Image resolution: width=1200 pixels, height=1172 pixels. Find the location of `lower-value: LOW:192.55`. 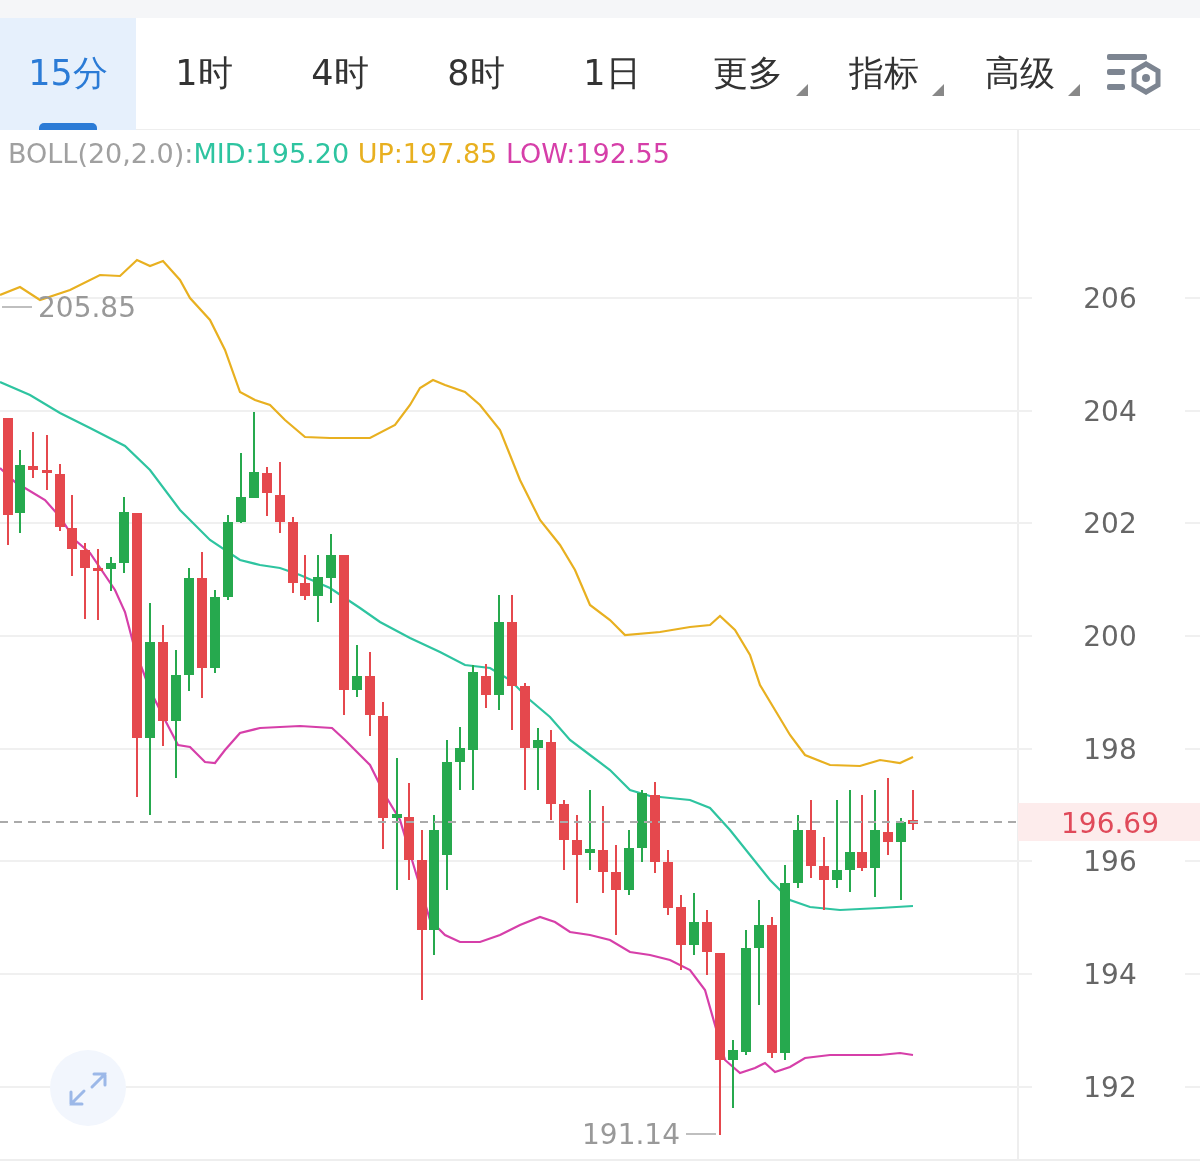

lower-value: LOW:192.55 is located at coordinates (587, 153).